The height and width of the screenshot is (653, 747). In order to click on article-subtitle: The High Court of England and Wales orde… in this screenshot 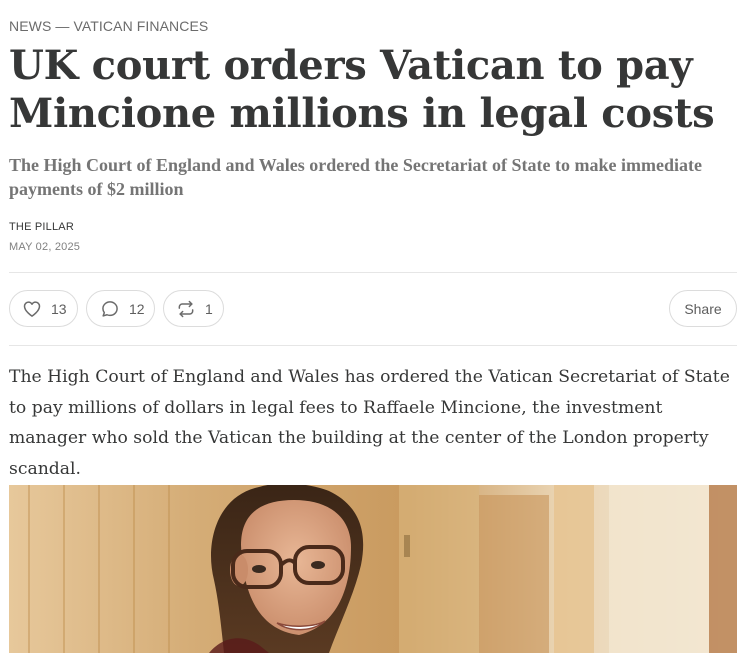, I will do `click(355, 177)`.